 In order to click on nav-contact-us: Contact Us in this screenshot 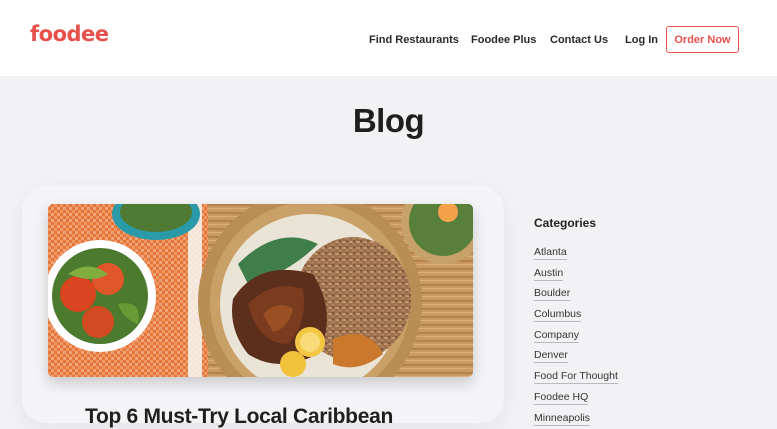, I will do `click(579, 40)`.